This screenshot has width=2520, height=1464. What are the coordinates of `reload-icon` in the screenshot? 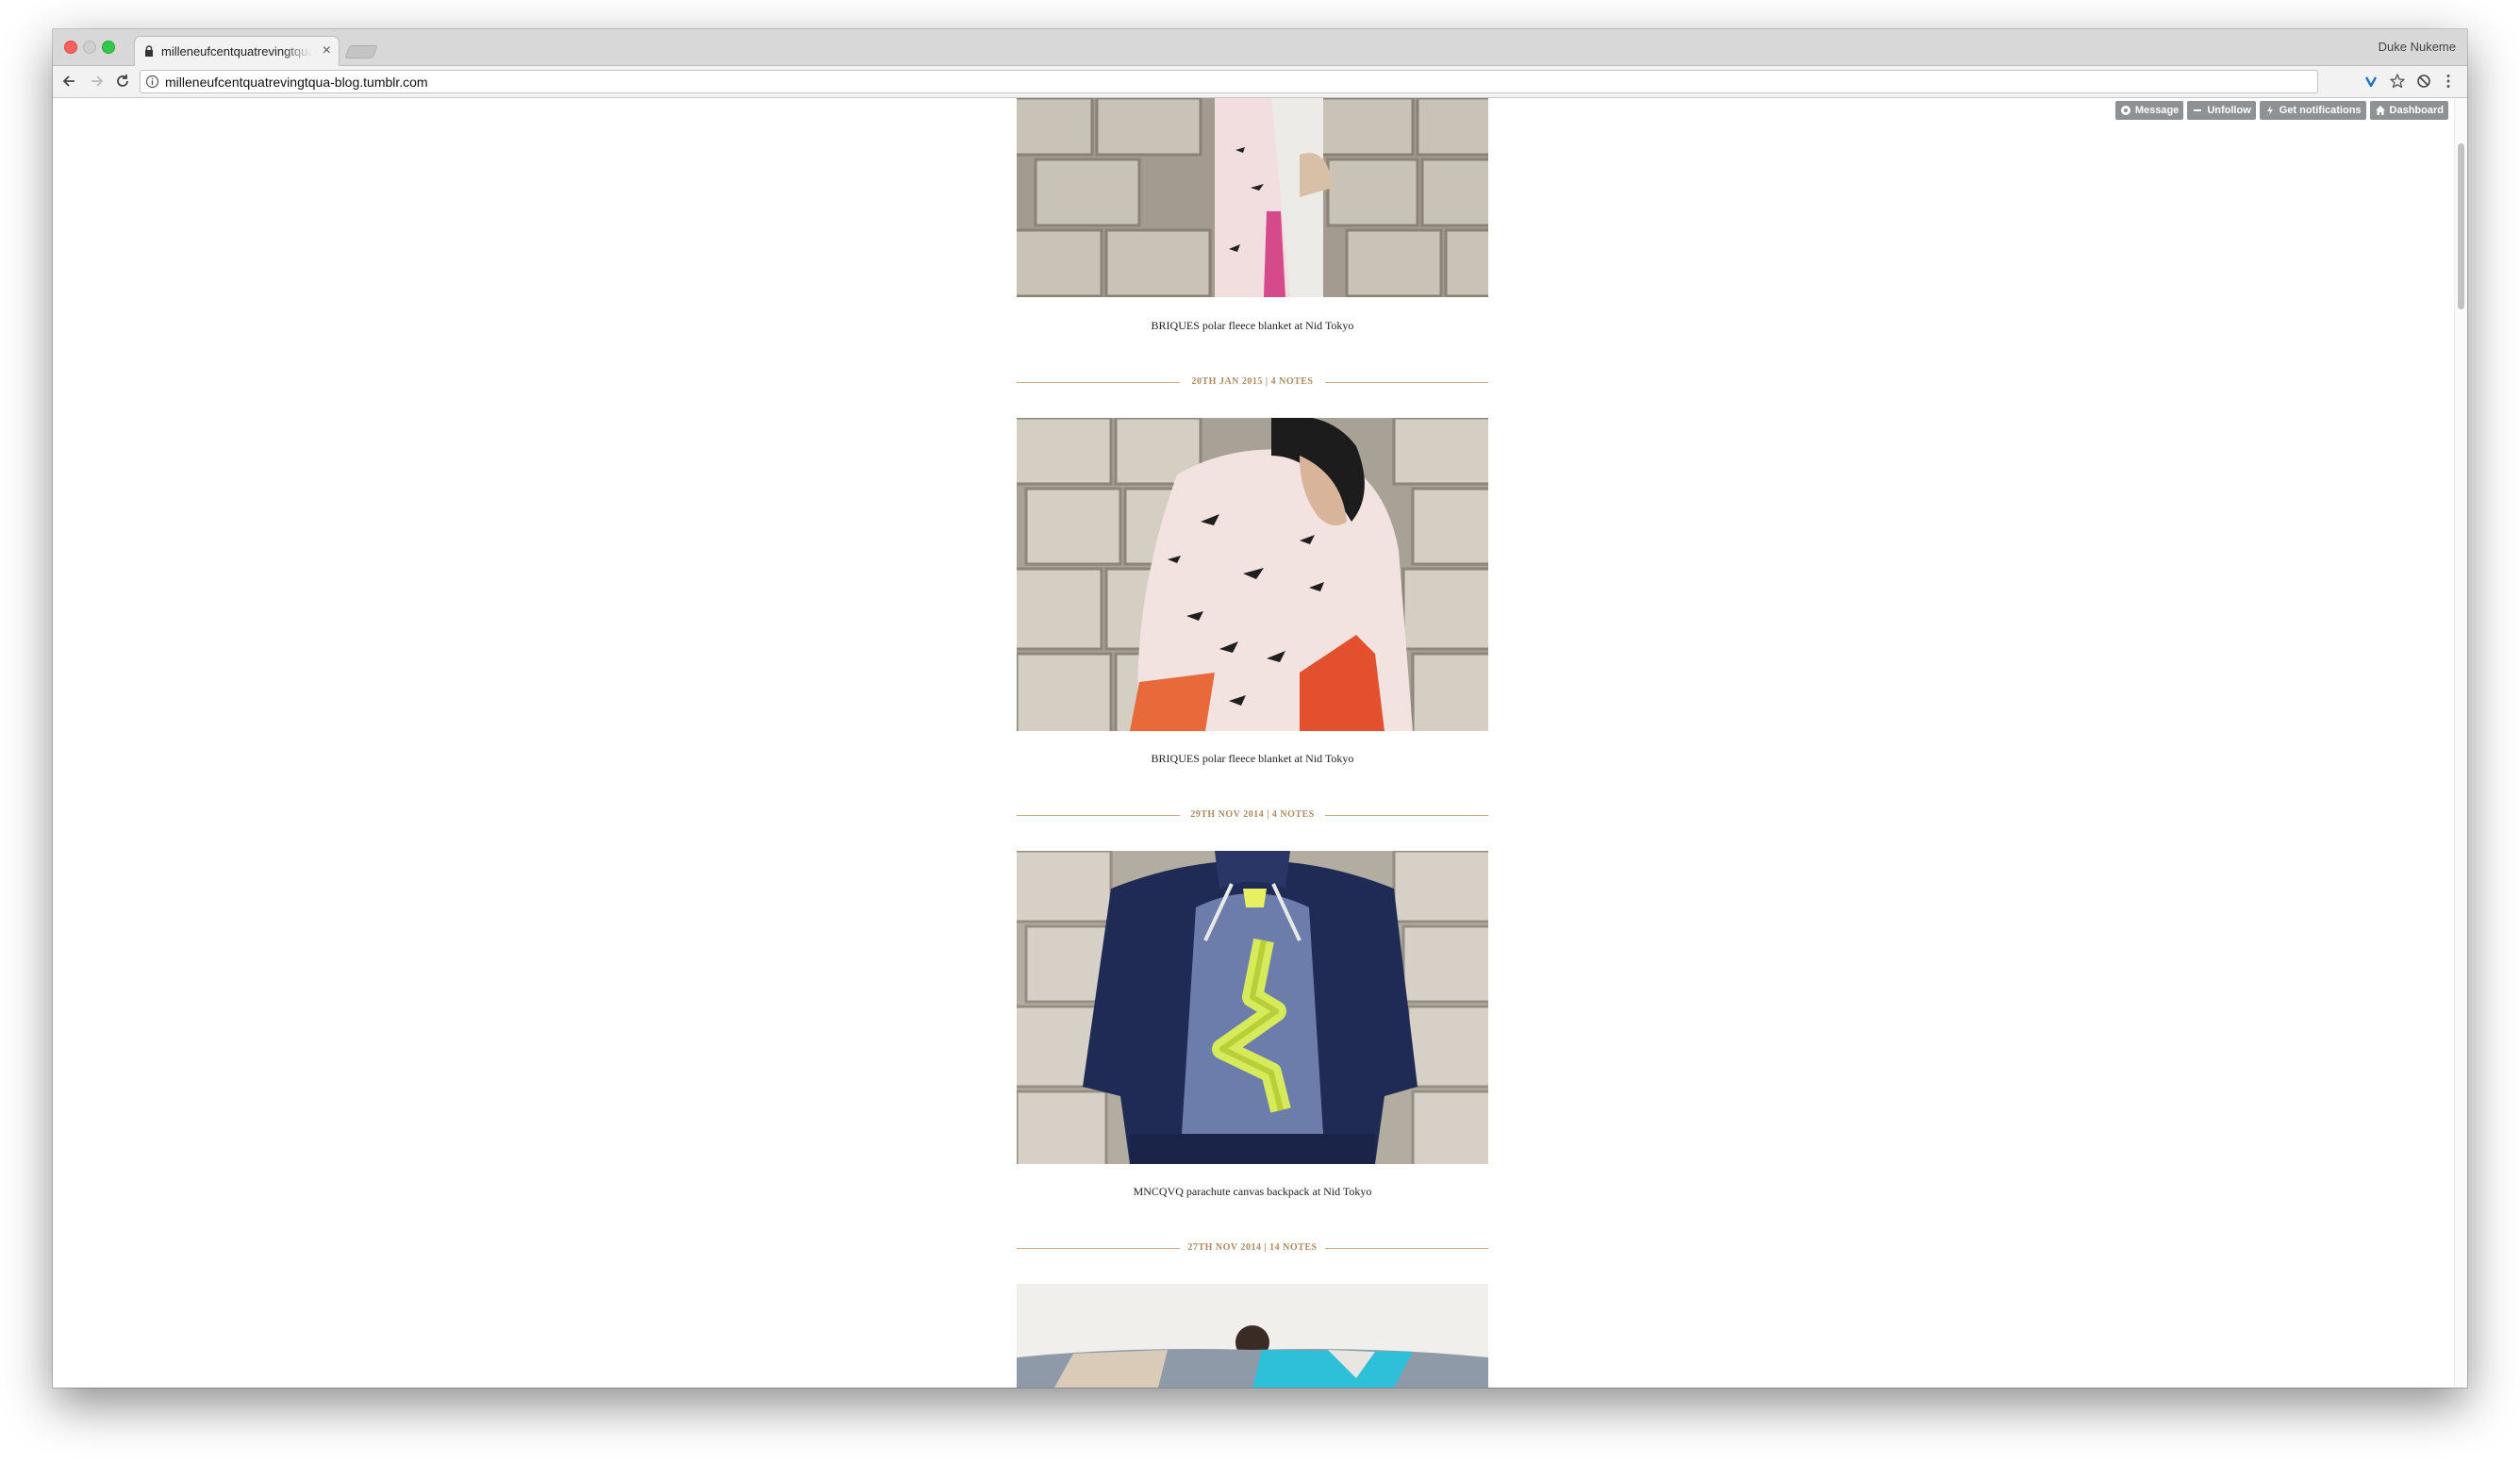 It's located at (122, 81).